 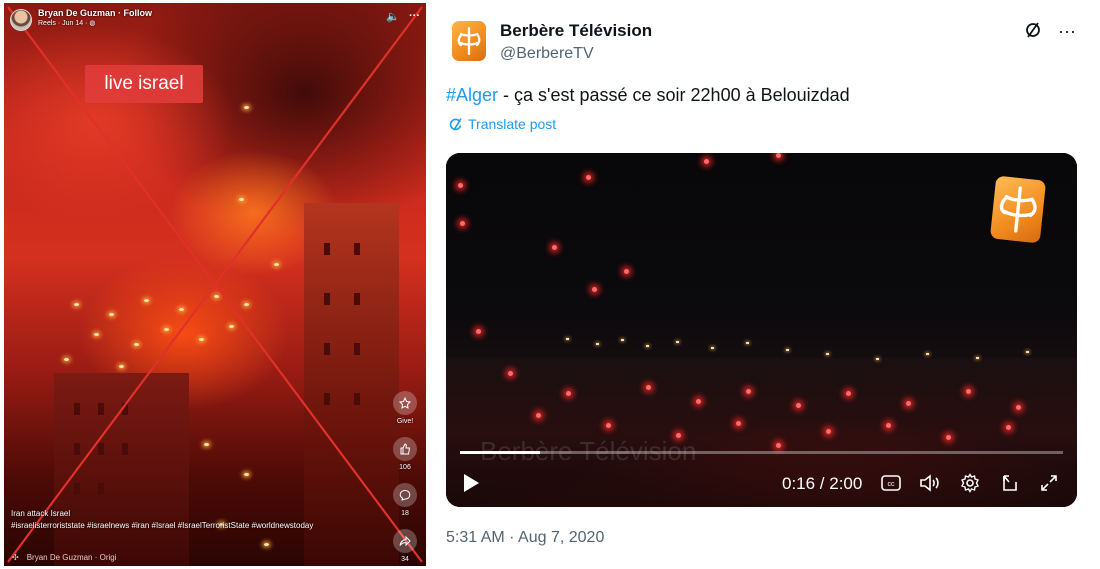 I want to click on captions-icon: cc, so click(x=891, y=483).